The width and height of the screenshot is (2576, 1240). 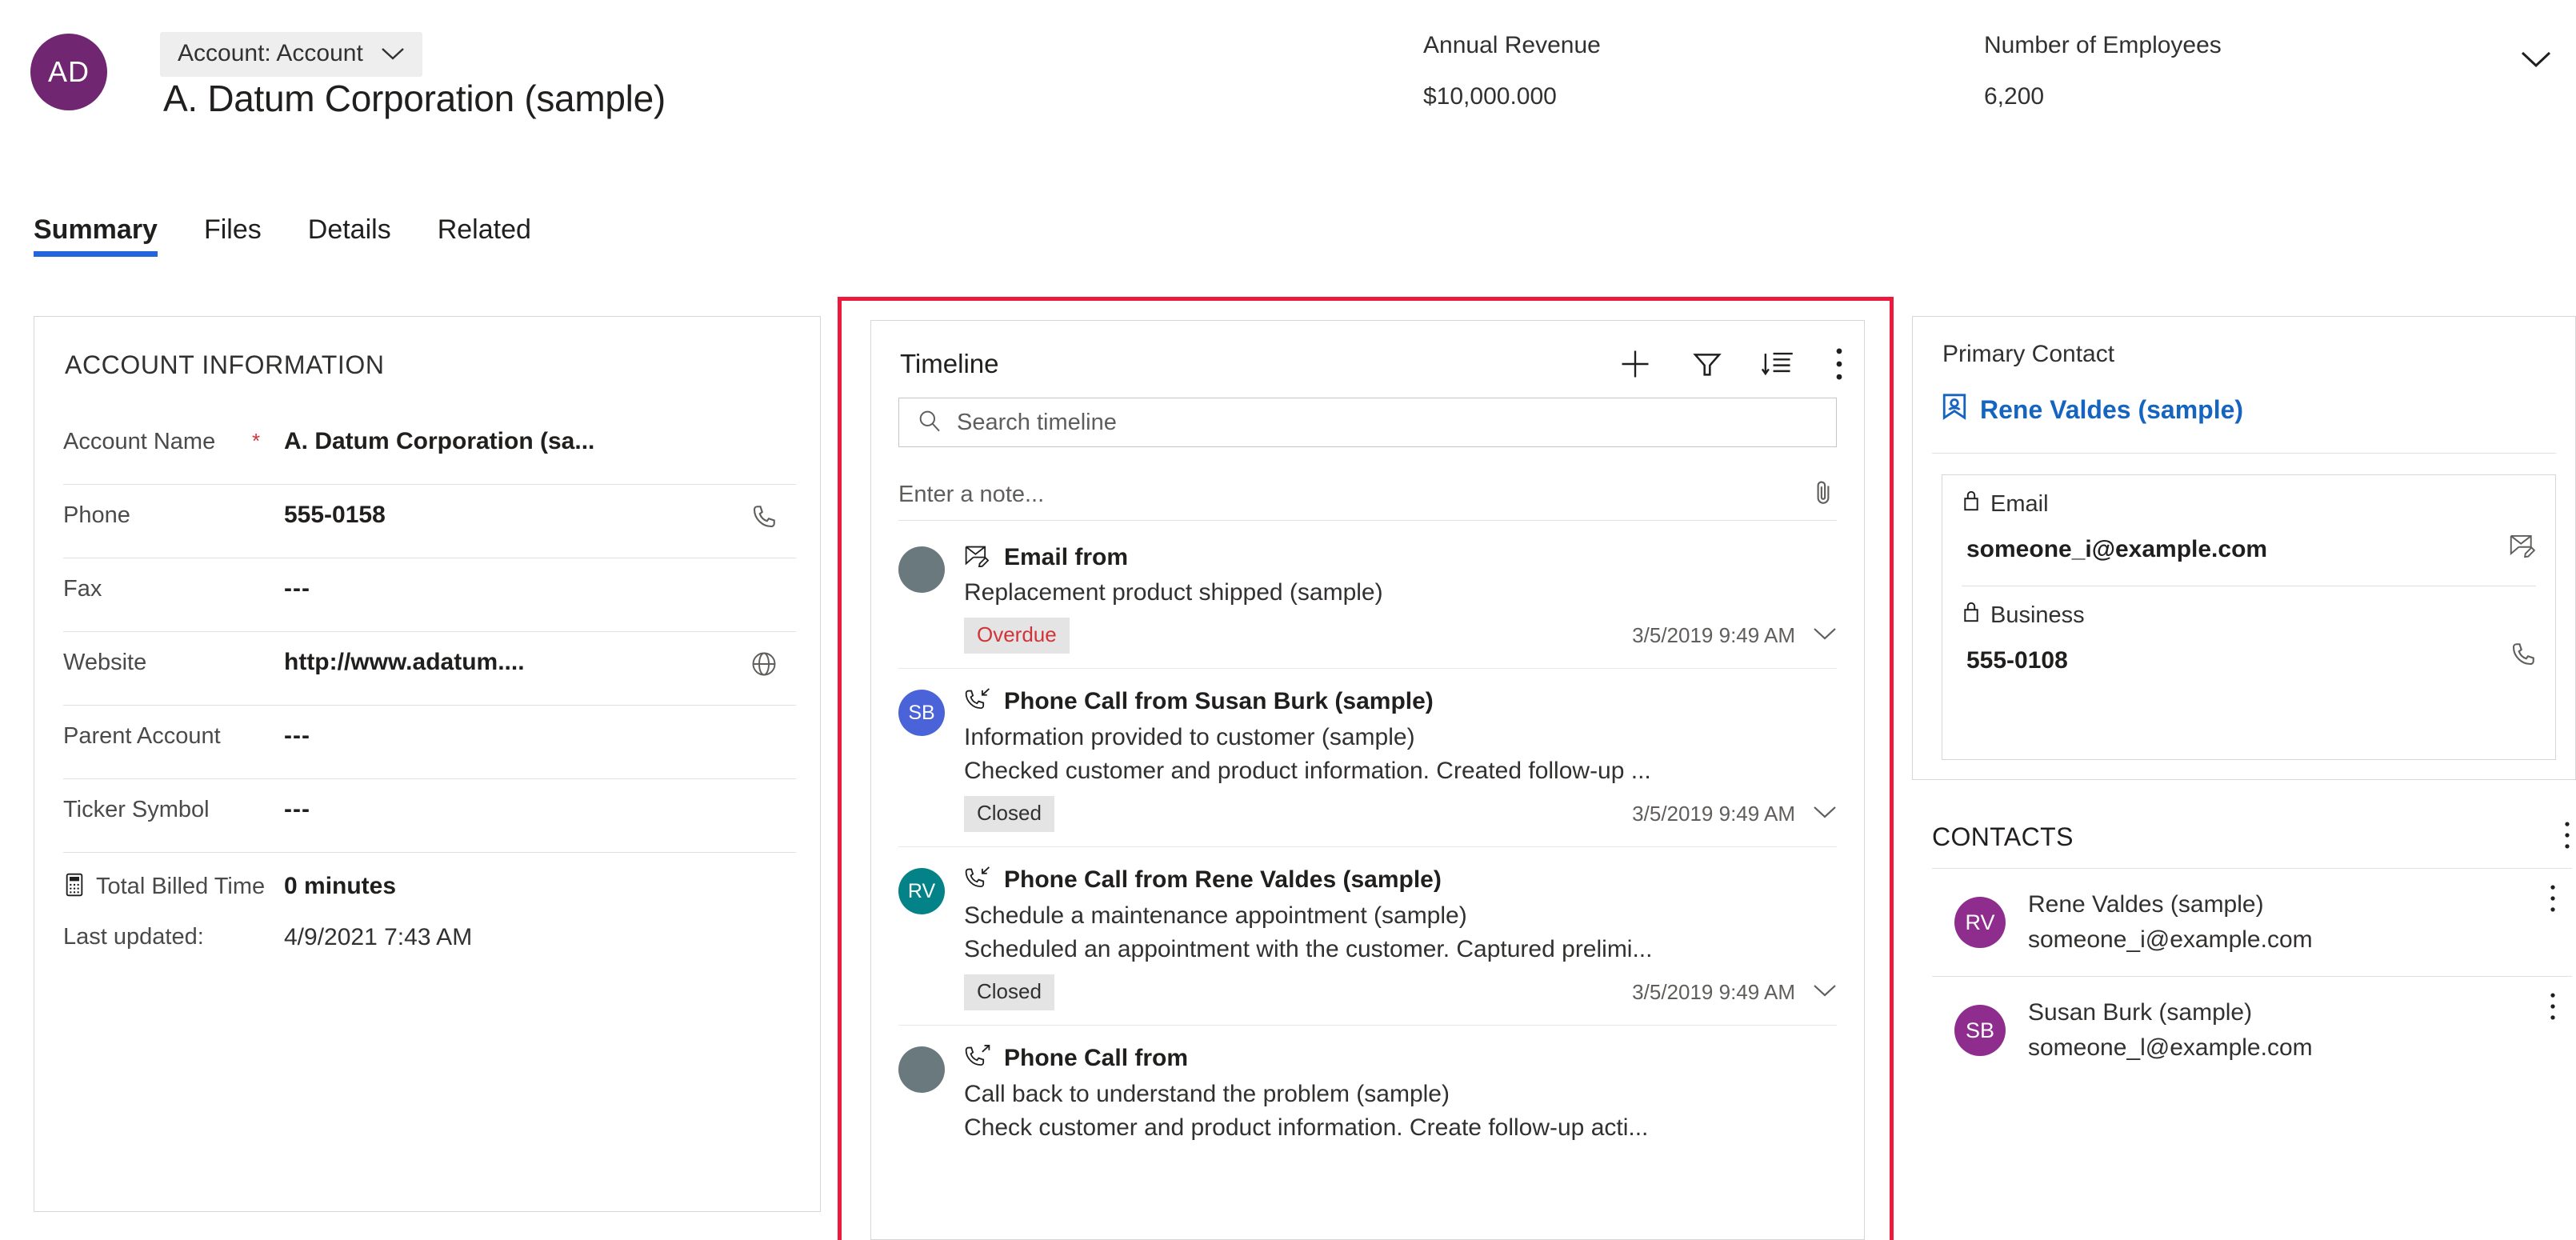 What do you see at coordinates (1009, 814) in the screenshot?
I see `status-badge: Closed` at bounding box center [1009, 814].